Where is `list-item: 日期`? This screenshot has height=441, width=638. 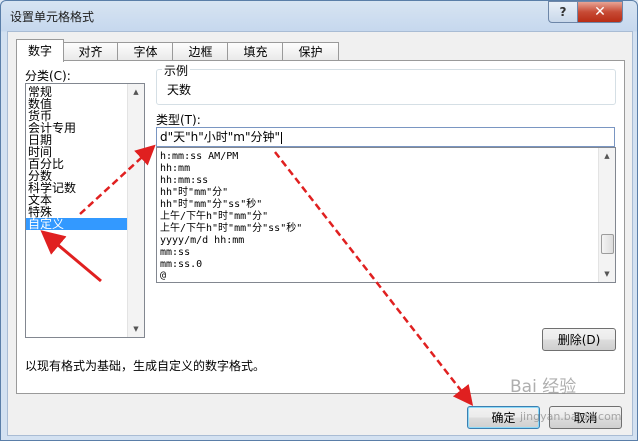 list-item: 日期 is located at coordinates (77, 140).